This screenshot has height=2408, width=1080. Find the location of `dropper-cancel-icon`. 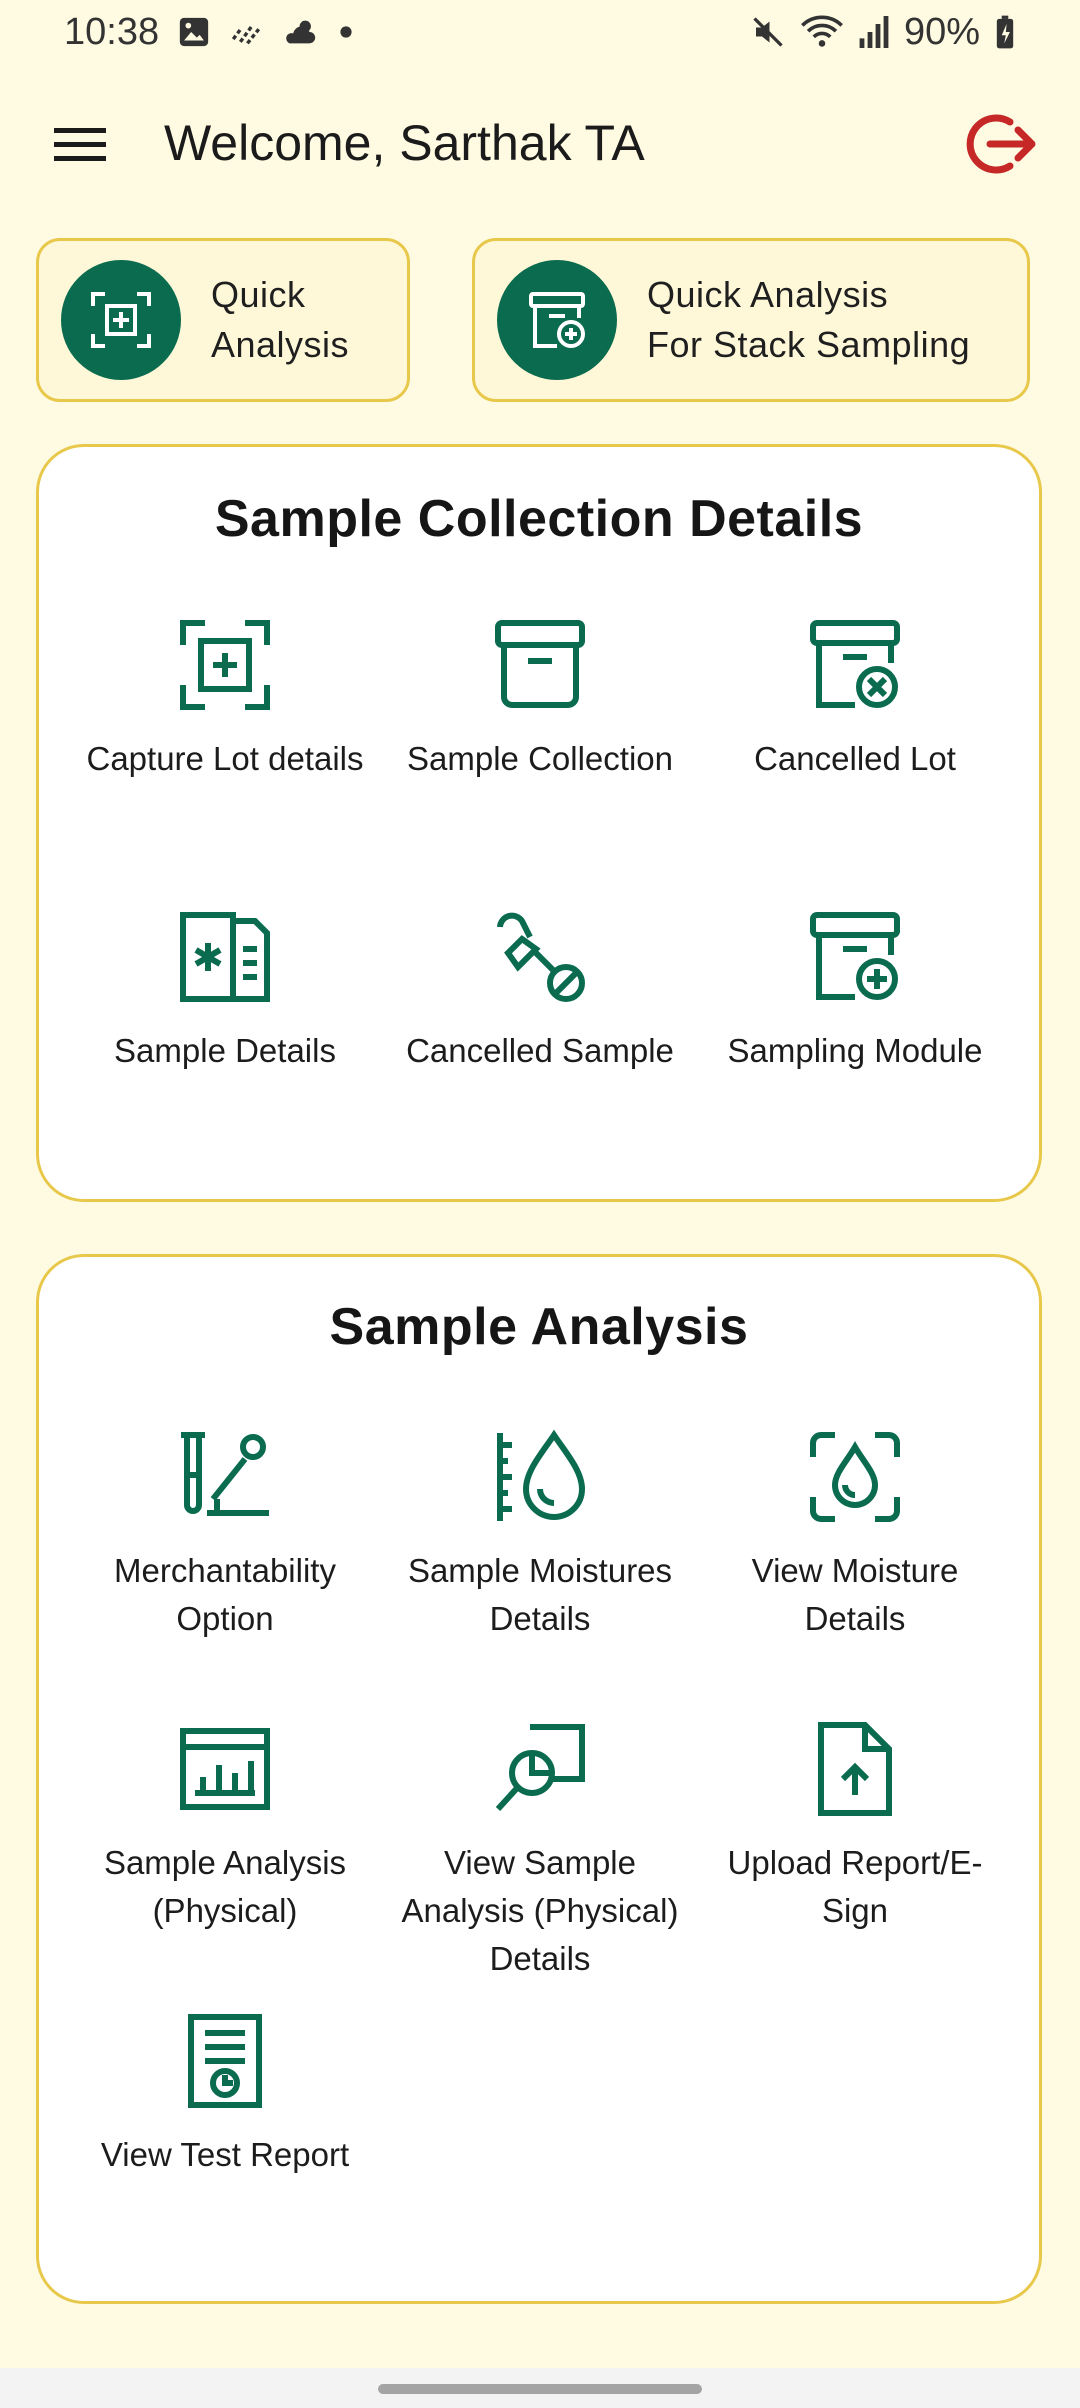

dropper-cancel-icon is located at coordinates (541, 957).